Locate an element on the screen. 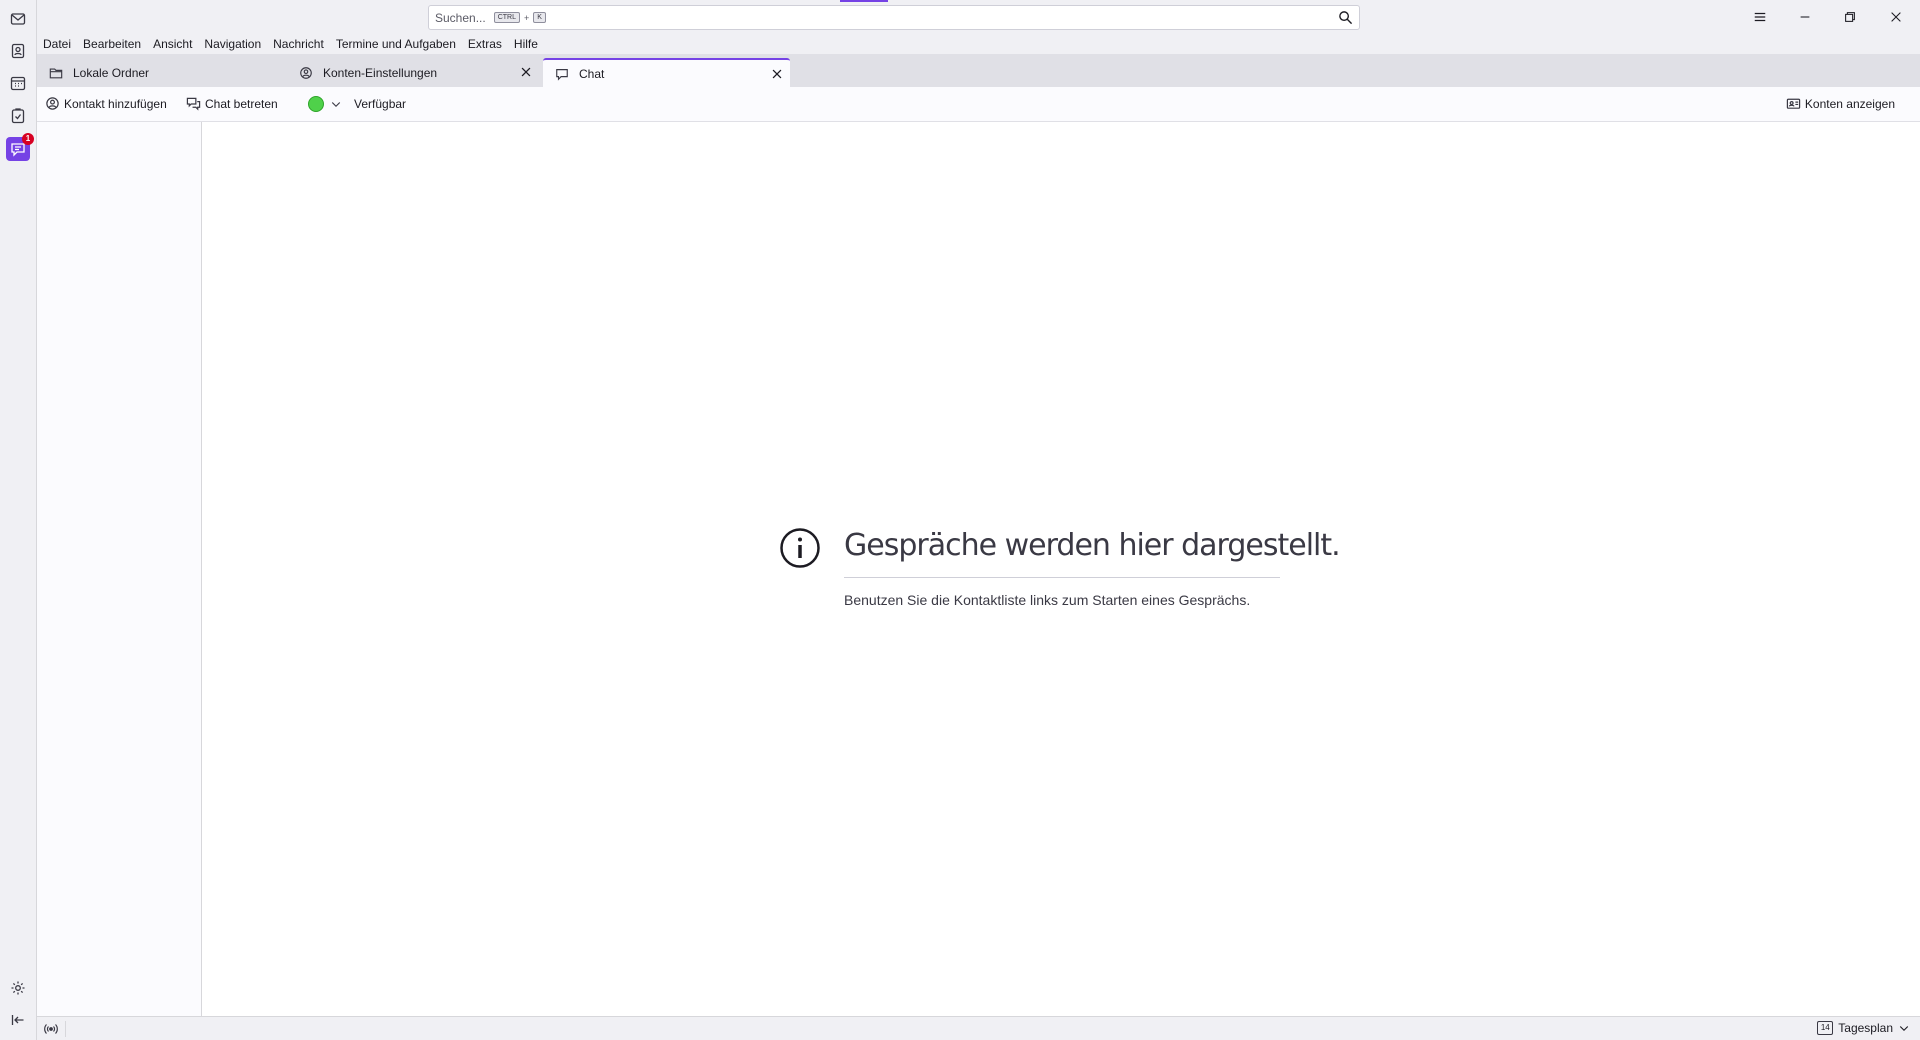 The height and width of the screenshot is (1040, 1920). online-status-icon is located at coordinates (51, 1029).